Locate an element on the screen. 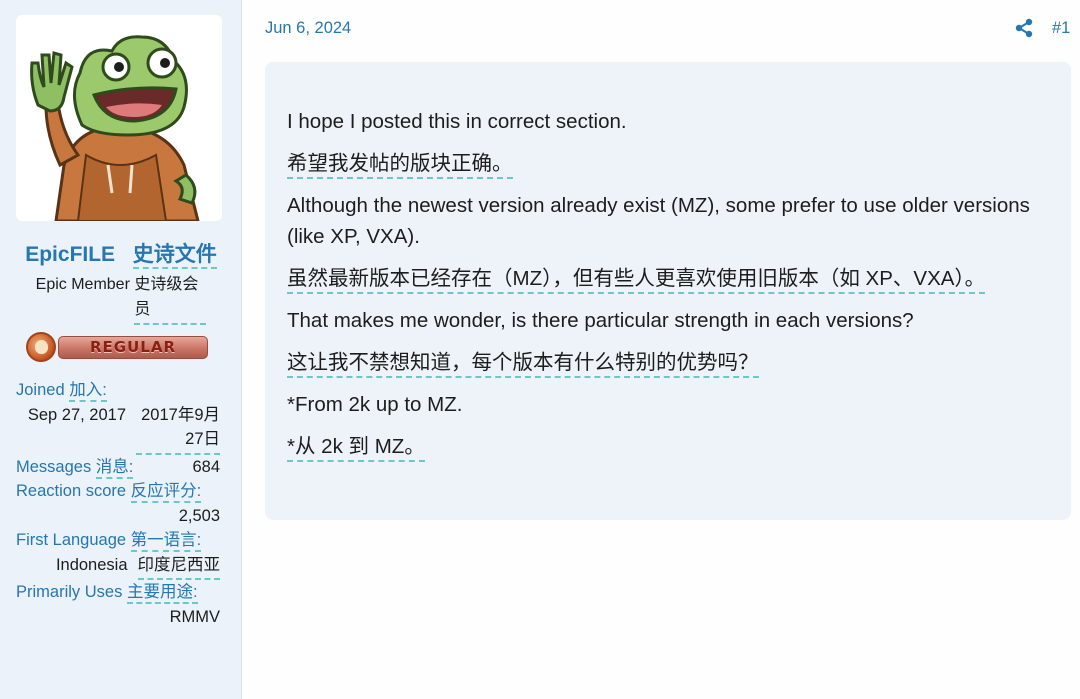 The height and width of the screenshot is (699, 1080). user-title-translation: 史诗级会员 is located at coordinates (170, 298).